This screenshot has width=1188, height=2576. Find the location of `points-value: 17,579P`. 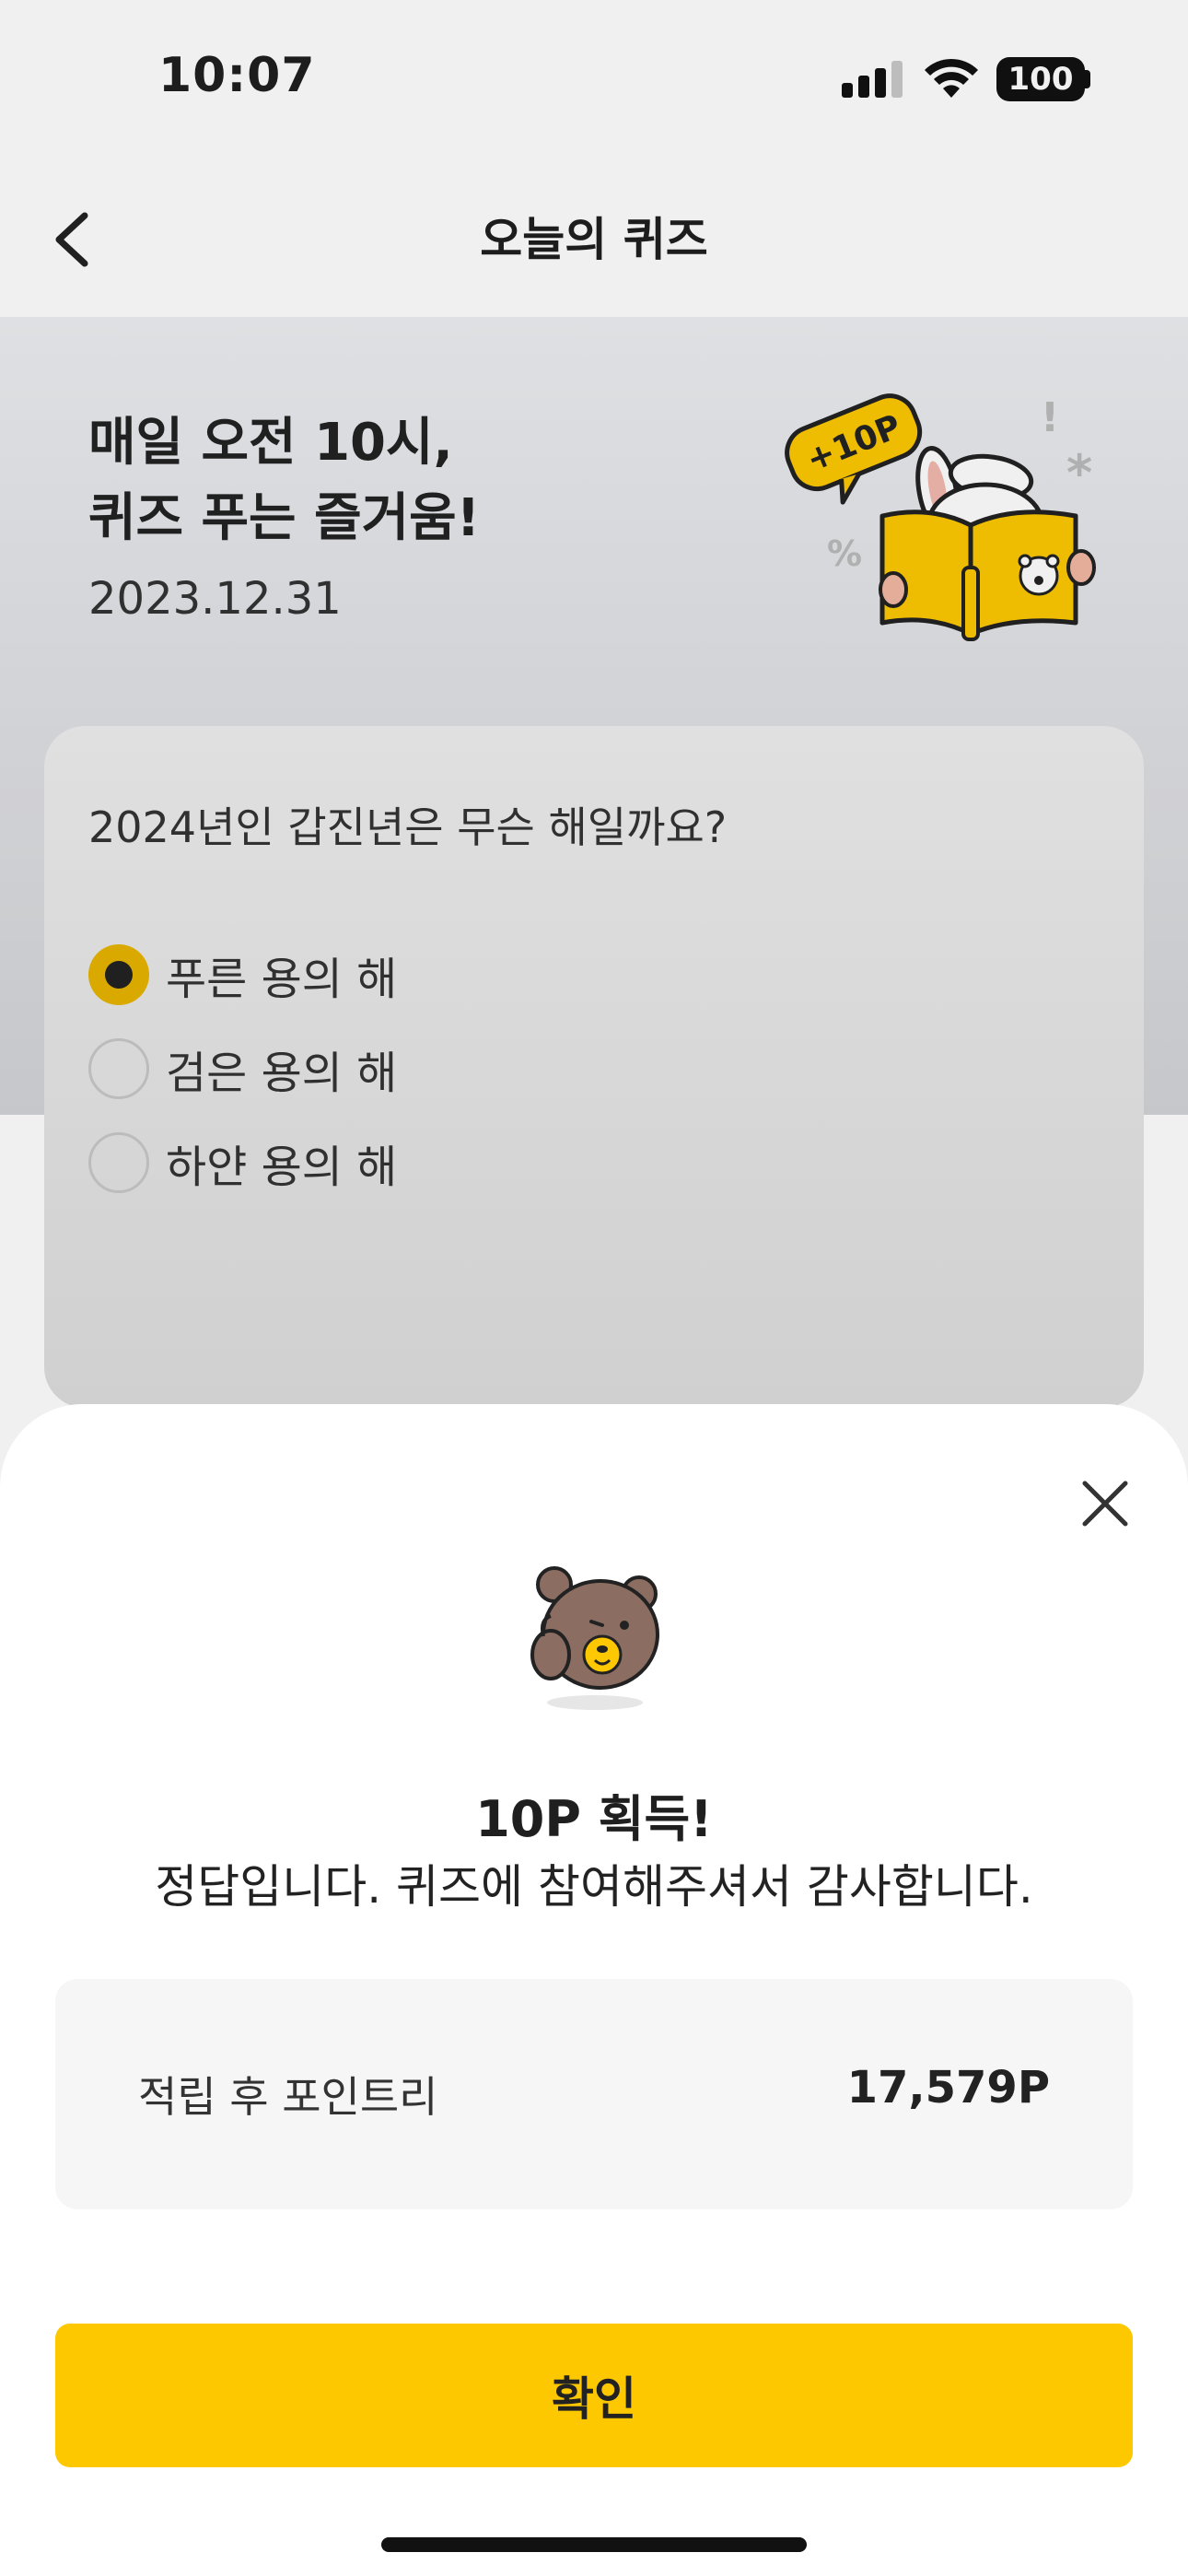

points-value: 17,579P is located at coordinates (948, 2087).